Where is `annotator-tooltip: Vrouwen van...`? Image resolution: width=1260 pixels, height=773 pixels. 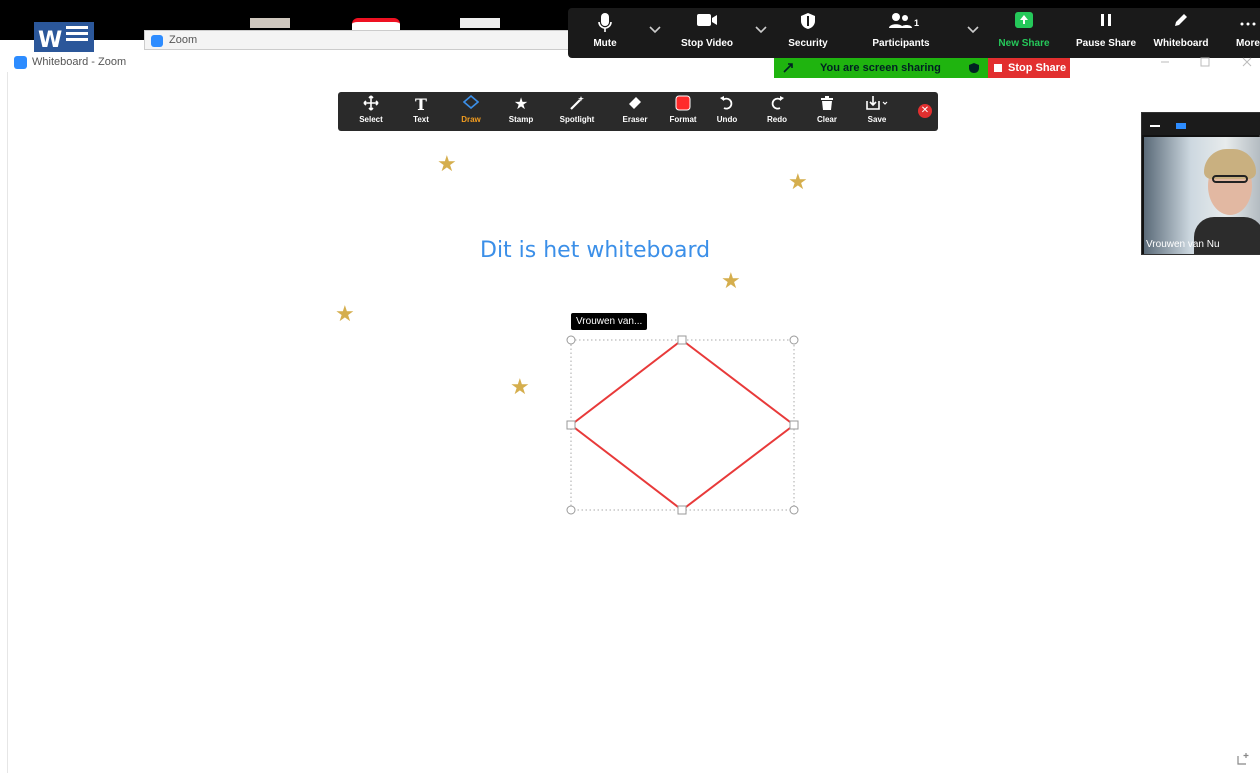
annotator-tooltip: Vrouwen van... is located at coordinates (609, 321).